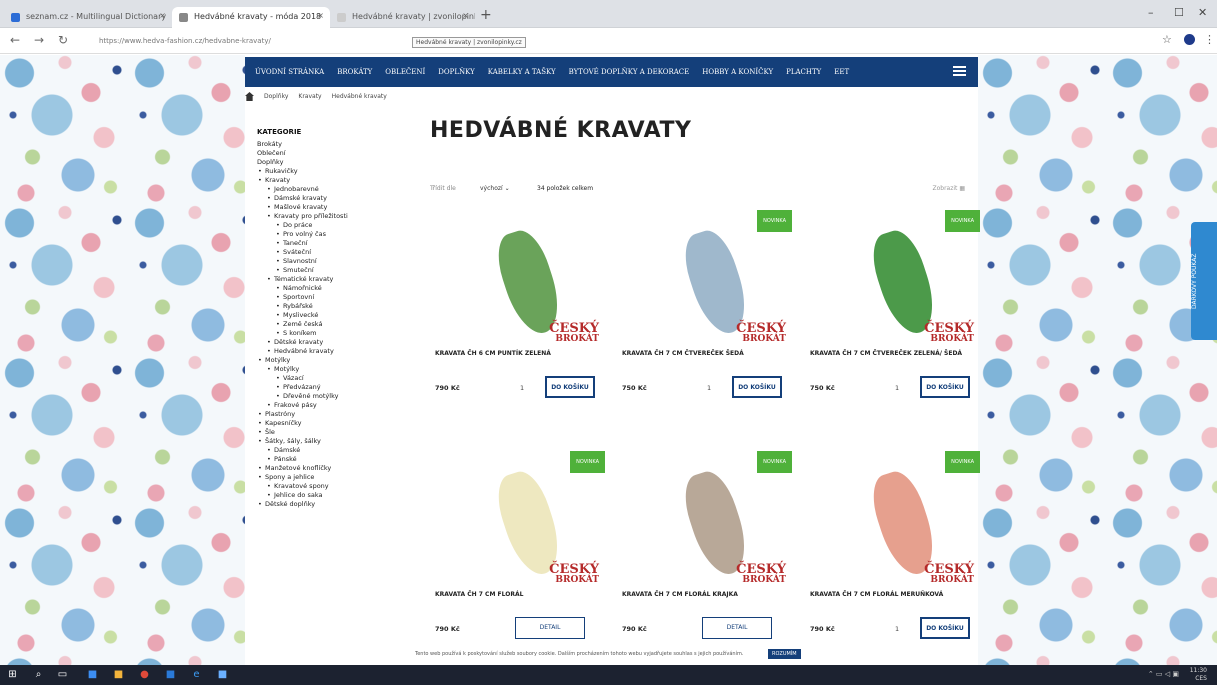  Describe the element at coordinates (62, 675) in the screenshot. I see `task-view-icon: ▭` at that location.